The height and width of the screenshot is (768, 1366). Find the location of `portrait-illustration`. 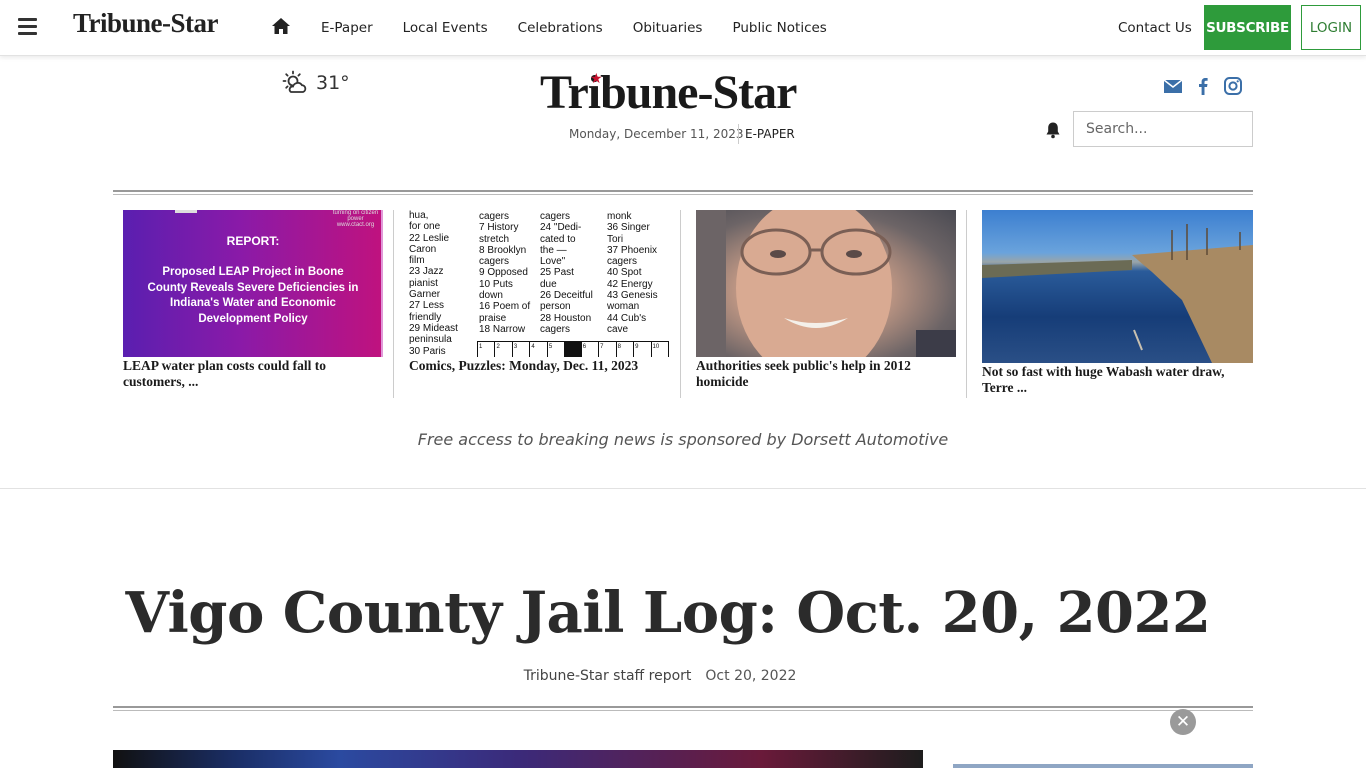

portrait-illustration is located at coordinates (826, 283).